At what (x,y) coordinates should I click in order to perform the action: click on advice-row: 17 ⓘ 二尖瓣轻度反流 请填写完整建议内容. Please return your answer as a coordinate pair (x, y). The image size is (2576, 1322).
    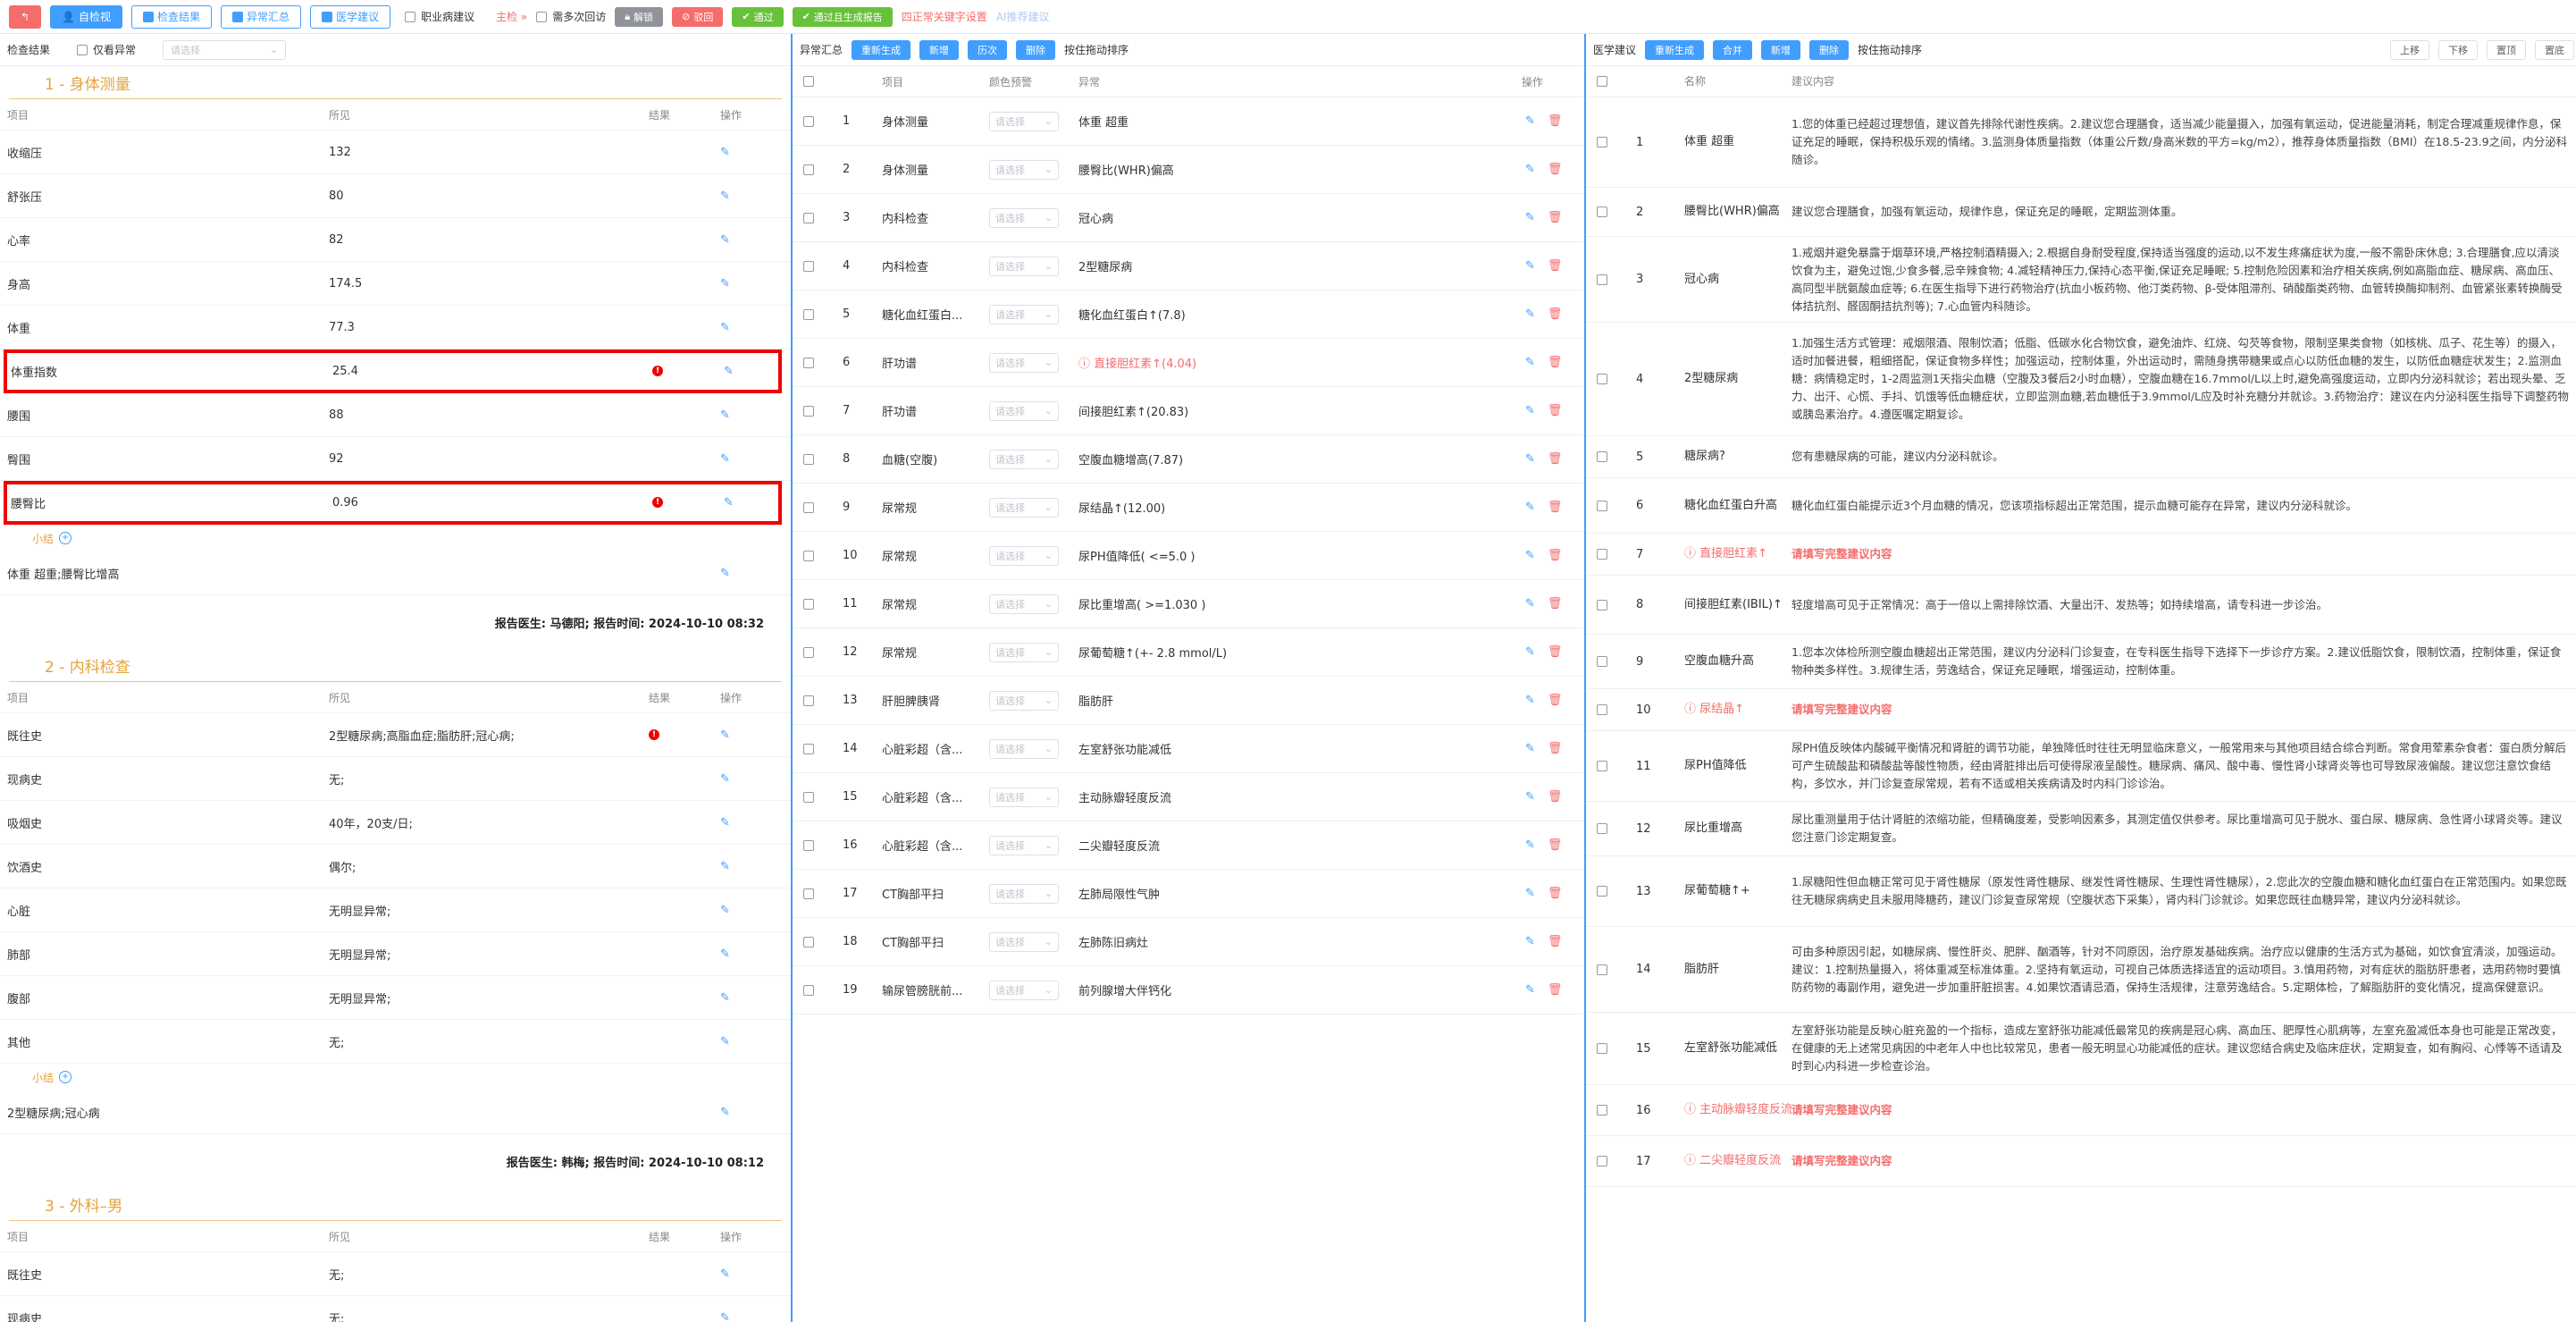
    Looking at the image, I should click on (2081, 1161).